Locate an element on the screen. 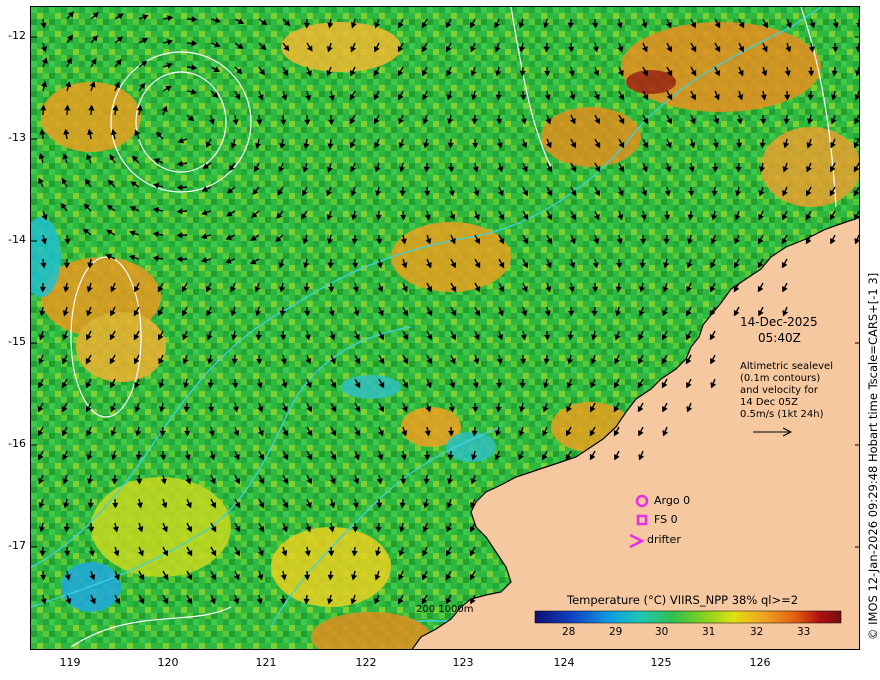 The width and height of the screenshot is (880, 680). altimetry-note-line: (0.1m contours) is located at coordinates (780, 378).